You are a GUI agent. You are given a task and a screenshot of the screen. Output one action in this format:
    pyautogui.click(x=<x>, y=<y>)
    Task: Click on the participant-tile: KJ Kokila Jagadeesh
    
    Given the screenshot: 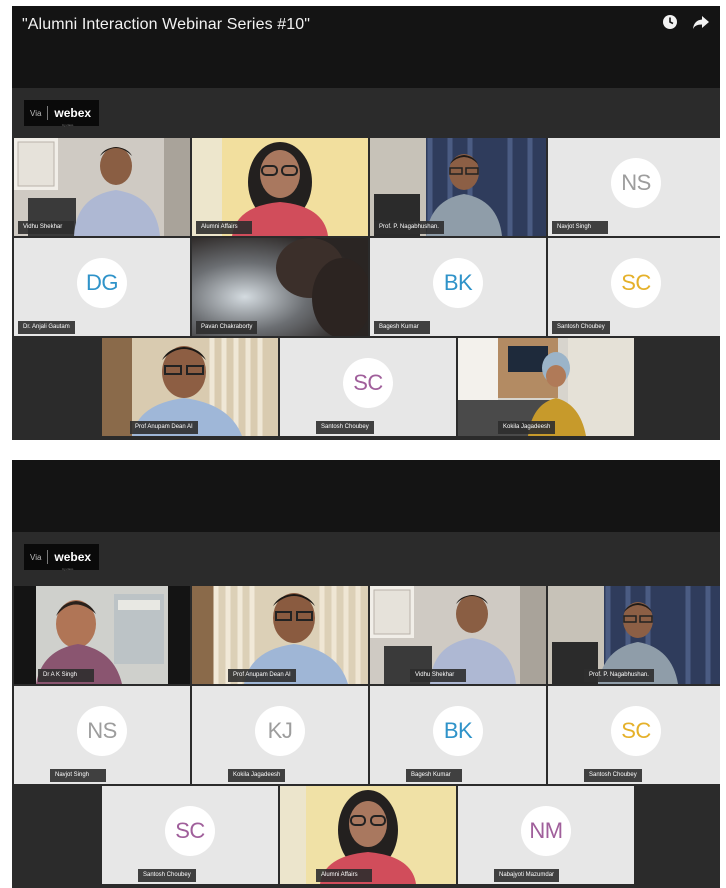 What is the action you would take?
    pyautogui.click(x=280, y=735)
    